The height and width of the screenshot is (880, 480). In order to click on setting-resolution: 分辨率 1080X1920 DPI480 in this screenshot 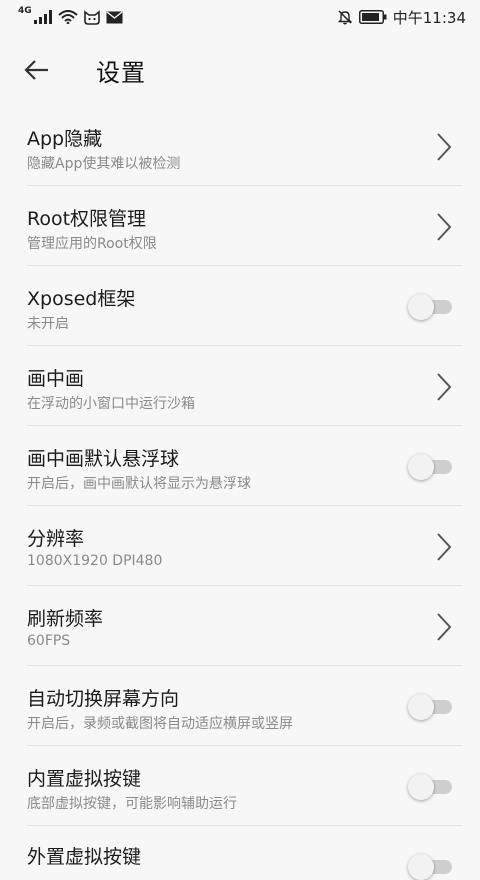, I will do `click(240, 546)`.